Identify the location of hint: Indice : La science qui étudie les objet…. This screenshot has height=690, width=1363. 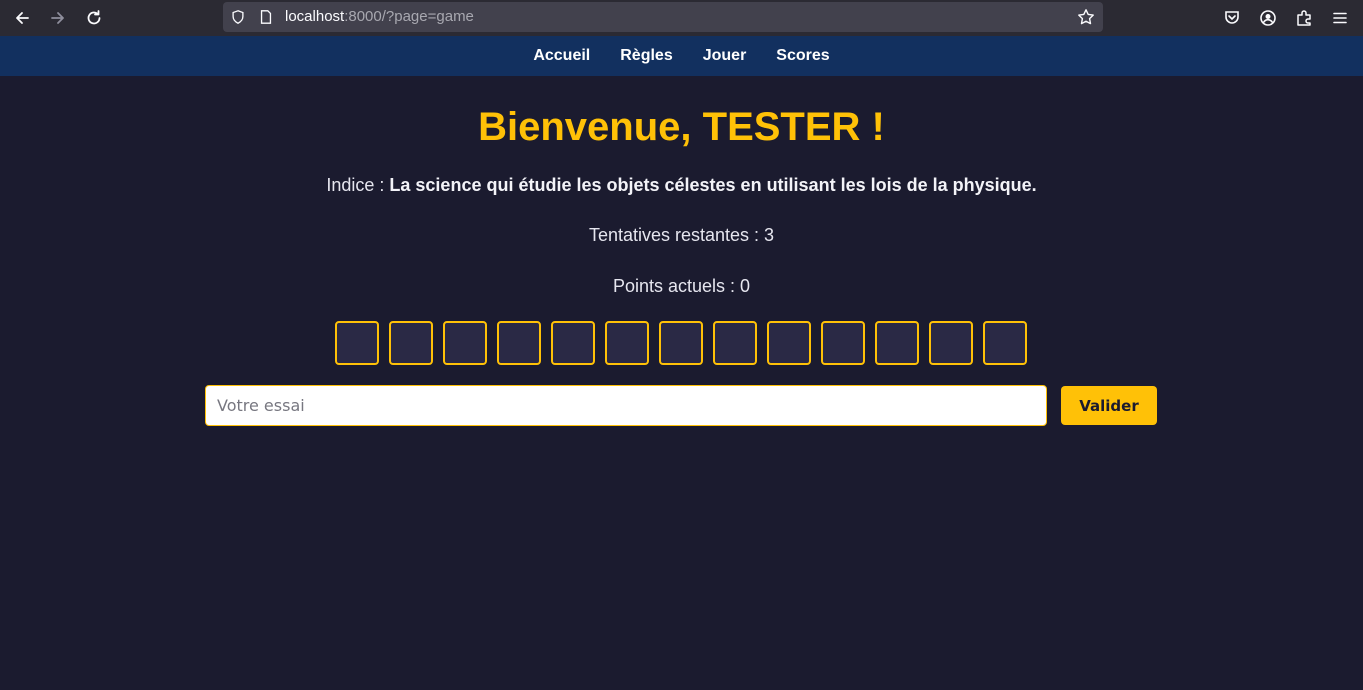
(681, 185).